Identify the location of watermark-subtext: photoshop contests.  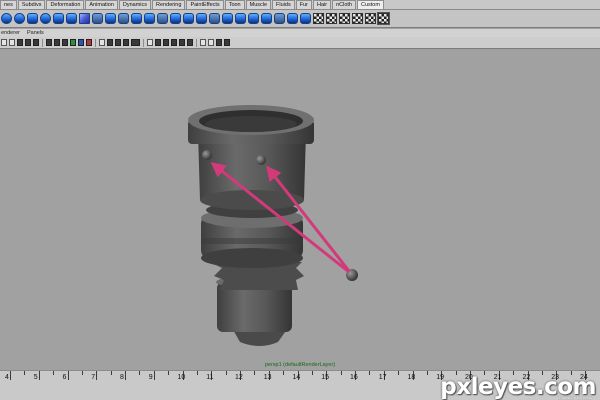
(574, 397).